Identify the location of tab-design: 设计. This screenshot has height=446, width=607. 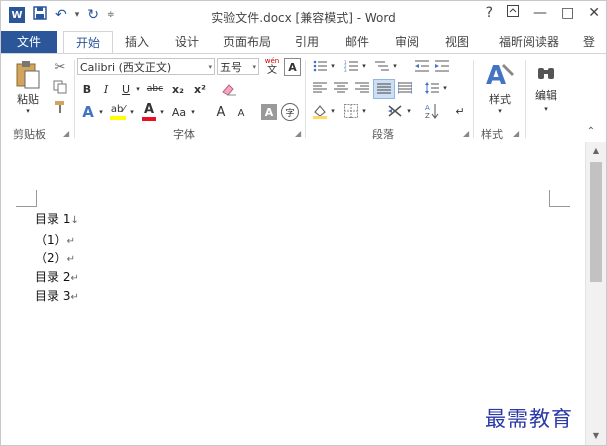
(187, 42).